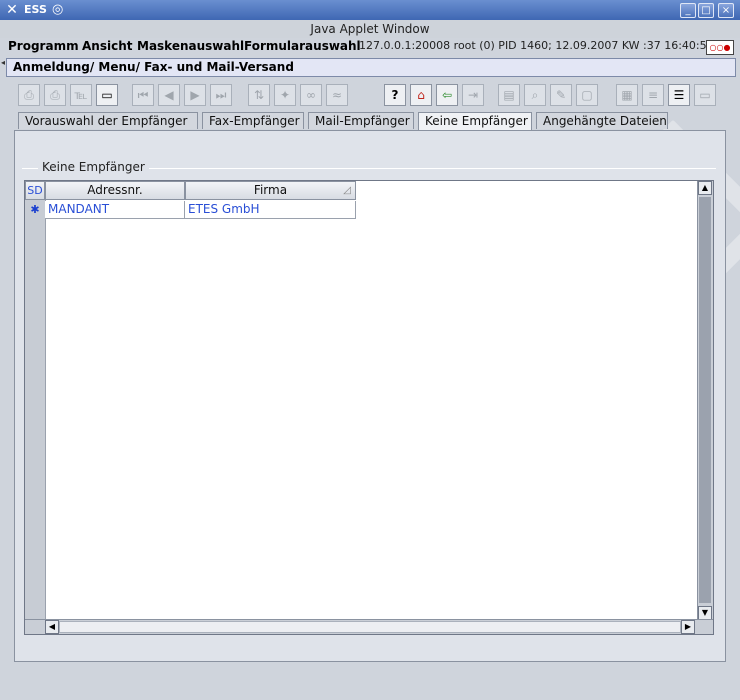 The height and width of the screenshot is (700, 740). I want to click on list-icon: ≡, so click(653, 95).